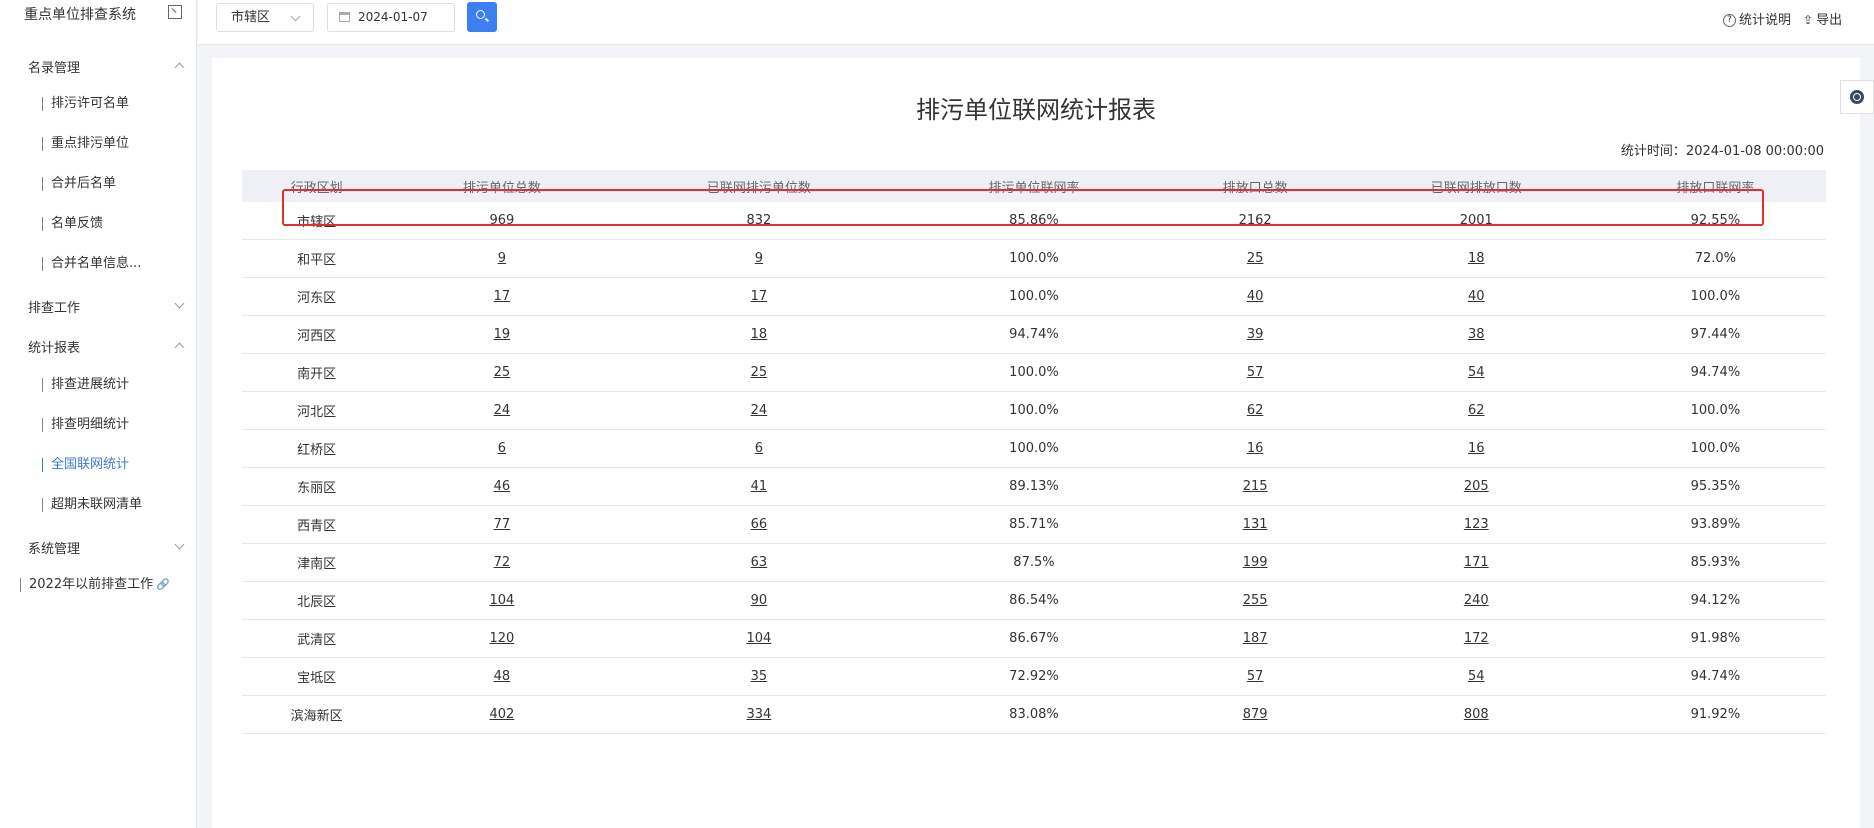 The width and height of the screenshot is (1874, 828). What do you see at coordinates (1034, 600) in the screenshot?
I see `table-row: 北辰区 104 90 86.54% 255 240 94.12%` at bounding box center [1034, 600].